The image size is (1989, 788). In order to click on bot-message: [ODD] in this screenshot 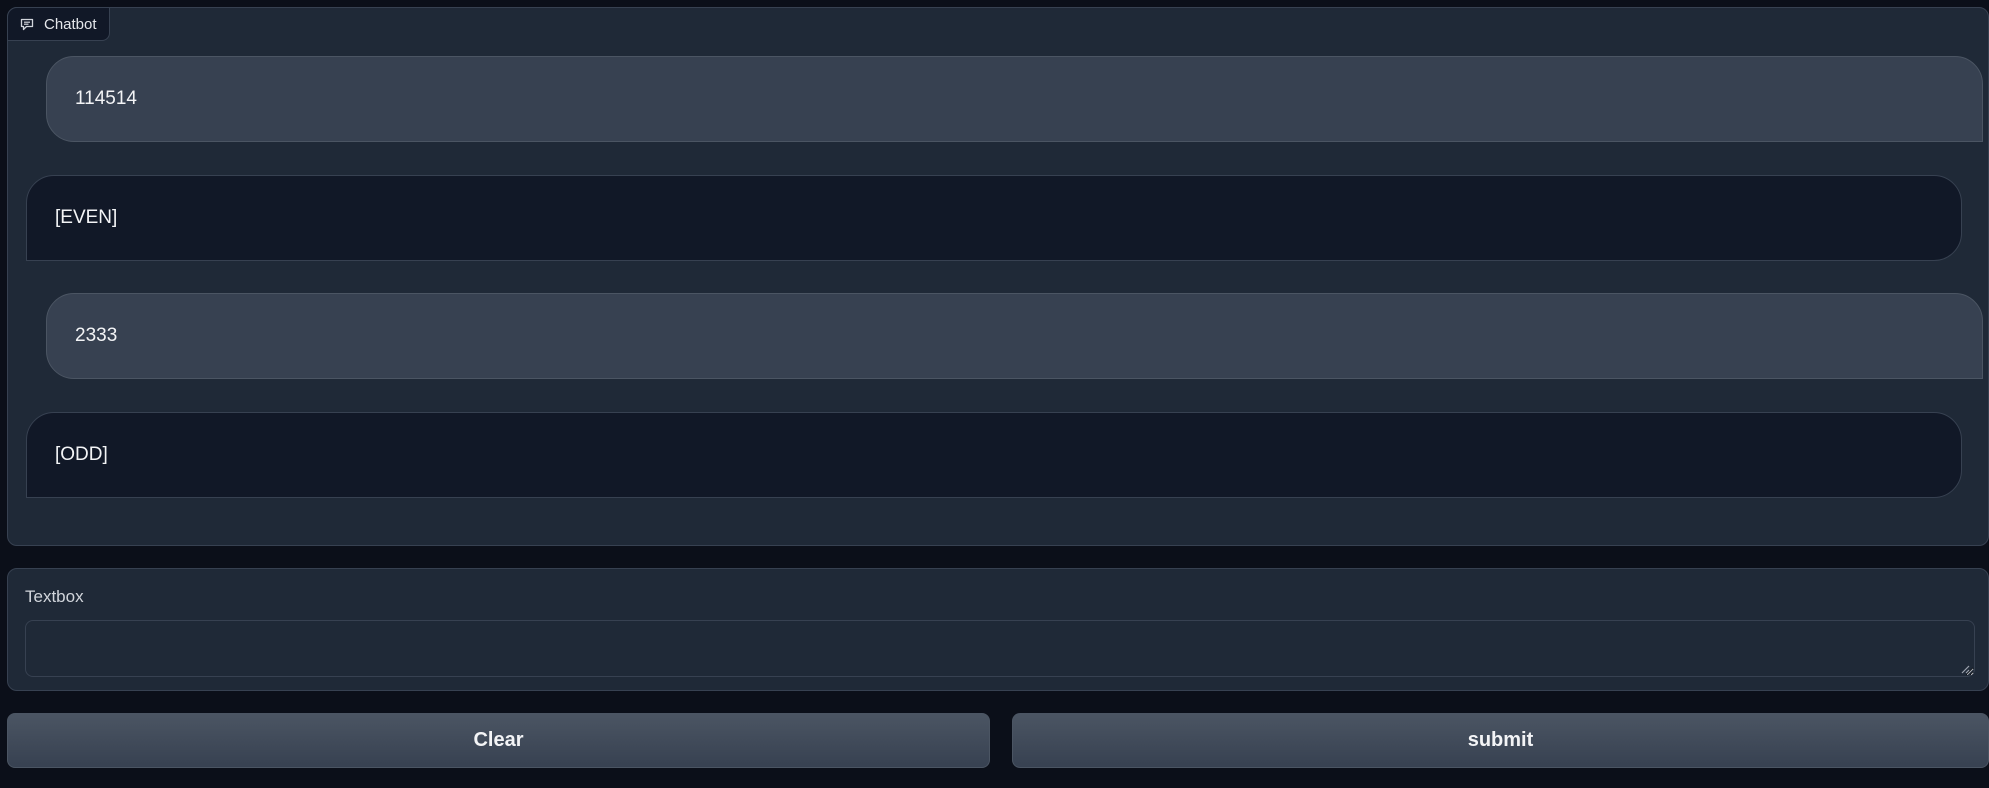, I will do `click(994, 455)`.